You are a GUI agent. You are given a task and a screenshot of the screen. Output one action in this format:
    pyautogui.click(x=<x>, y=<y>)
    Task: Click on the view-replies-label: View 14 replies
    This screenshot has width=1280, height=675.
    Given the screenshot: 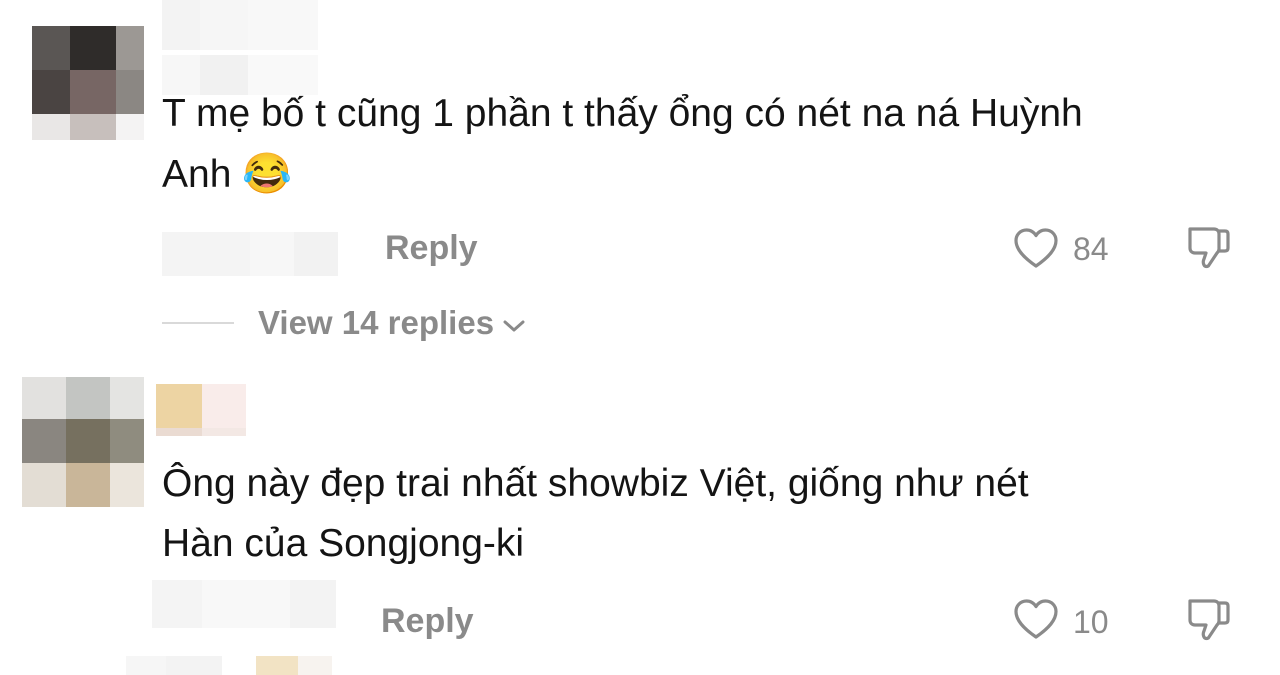 What is the action you would take?
    pyautogui.click(x=376, y=322)
    